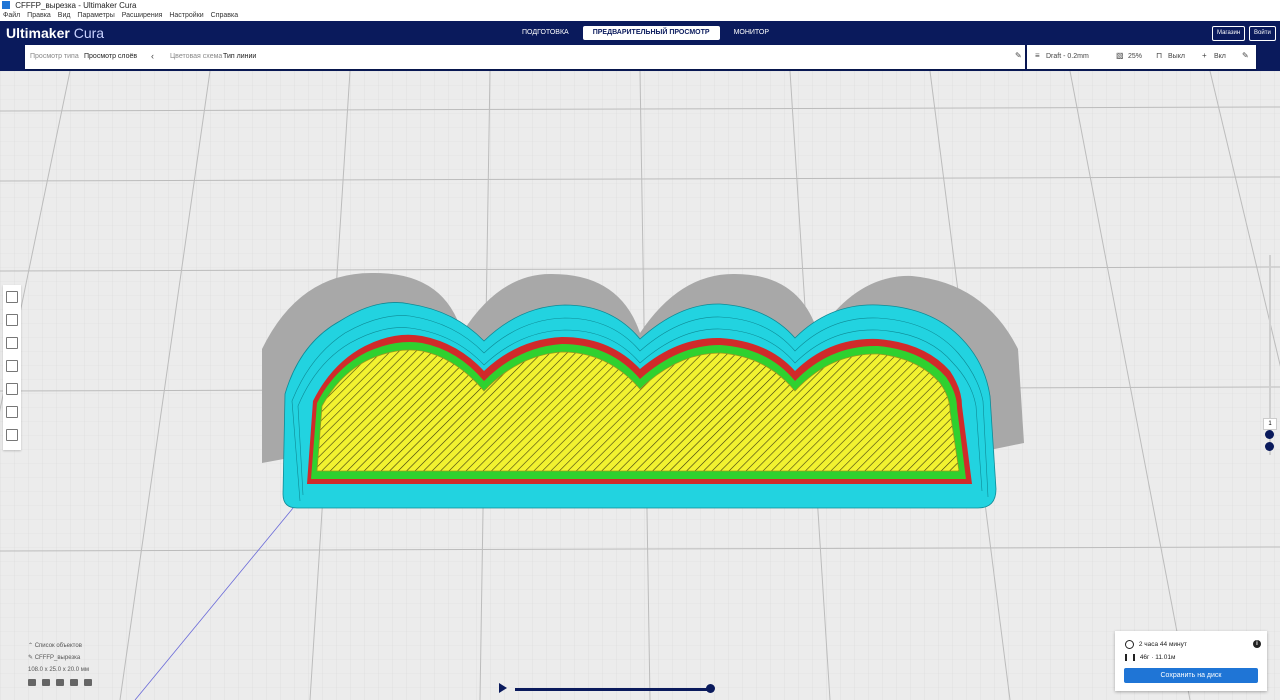  I want to click on top-view-icon, so click(60, 682).